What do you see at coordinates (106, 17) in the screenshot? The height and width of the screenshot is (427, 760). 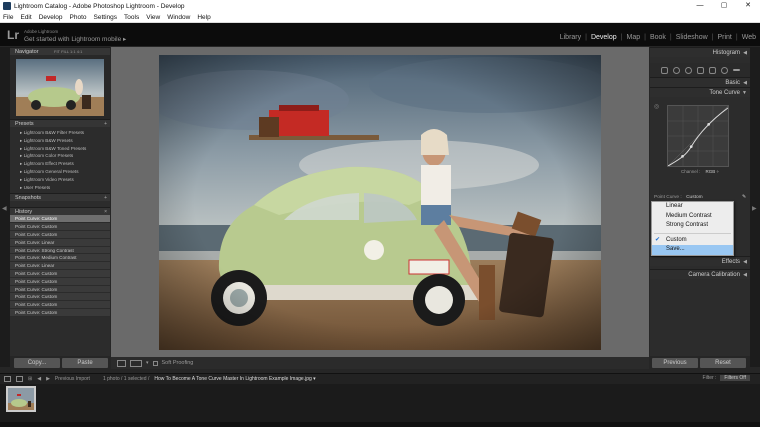 I see `menu-settings: Settings` at bounding box center [106, 17].